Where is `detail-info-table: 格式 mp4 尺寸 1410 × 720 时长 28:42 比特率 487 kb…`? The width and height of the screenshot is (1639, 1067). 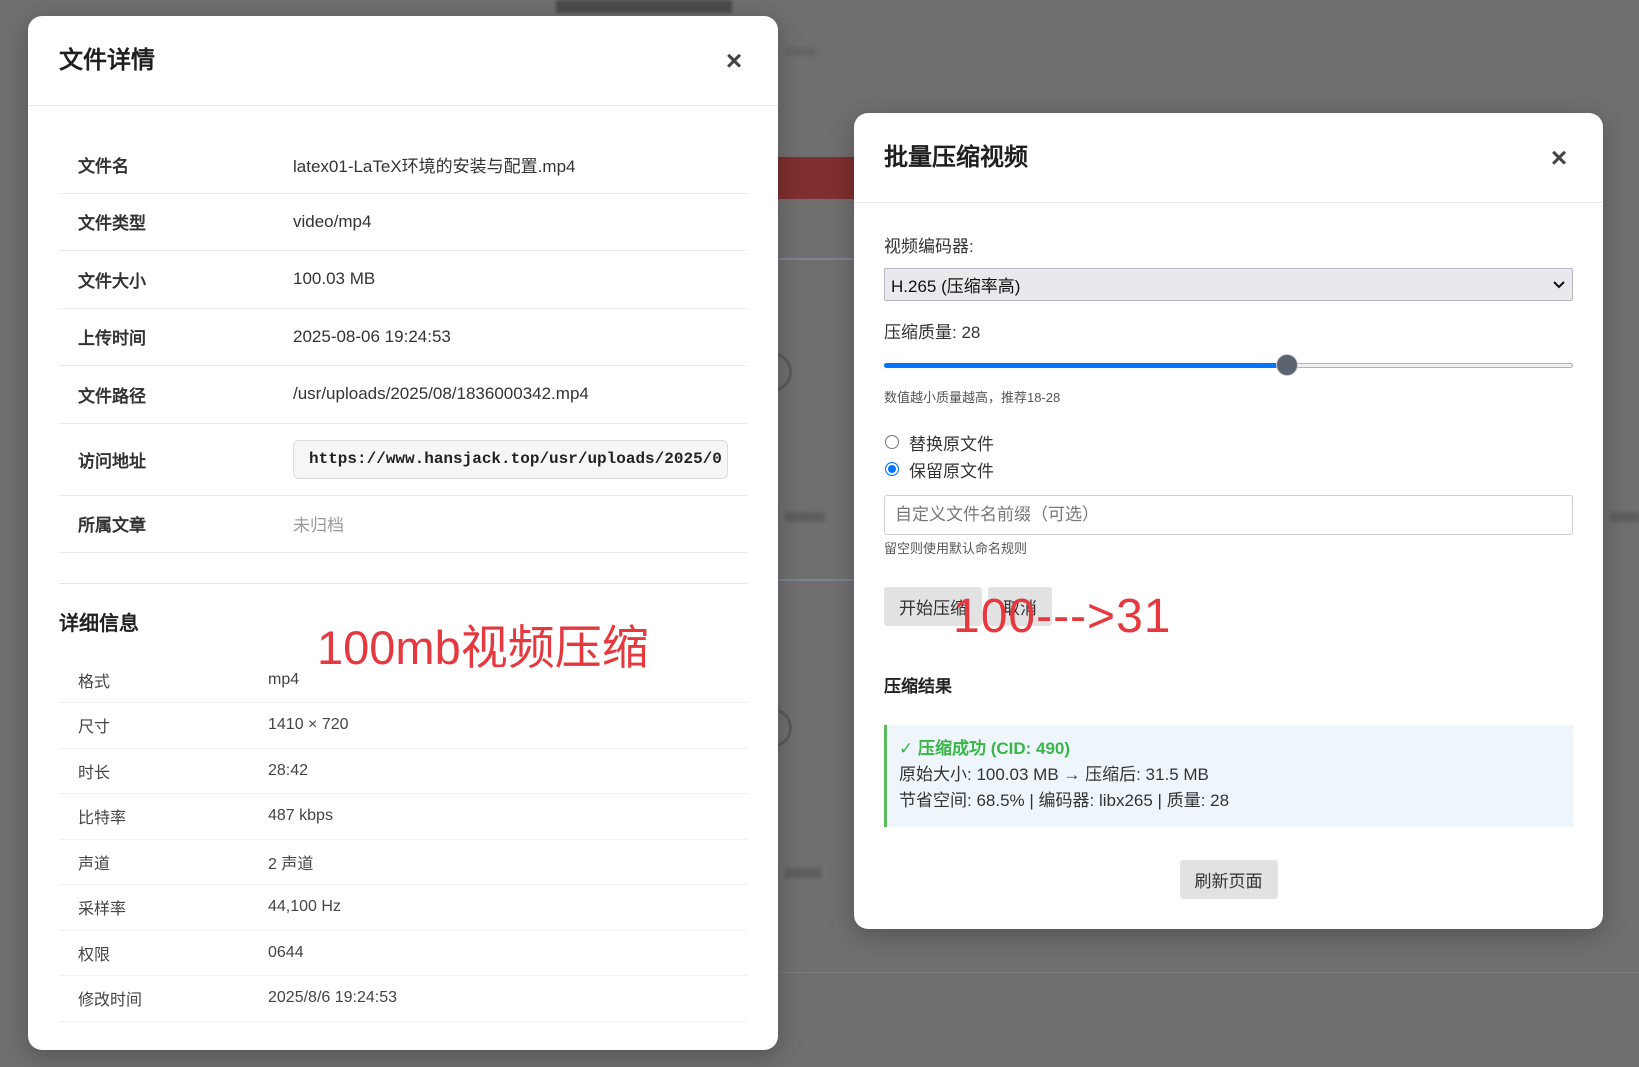 detail-info-table: 格式 mp4 尺寸 1410 × 720 时长 28:42 比特率 487 kb… is located at coordinates (403, 840).